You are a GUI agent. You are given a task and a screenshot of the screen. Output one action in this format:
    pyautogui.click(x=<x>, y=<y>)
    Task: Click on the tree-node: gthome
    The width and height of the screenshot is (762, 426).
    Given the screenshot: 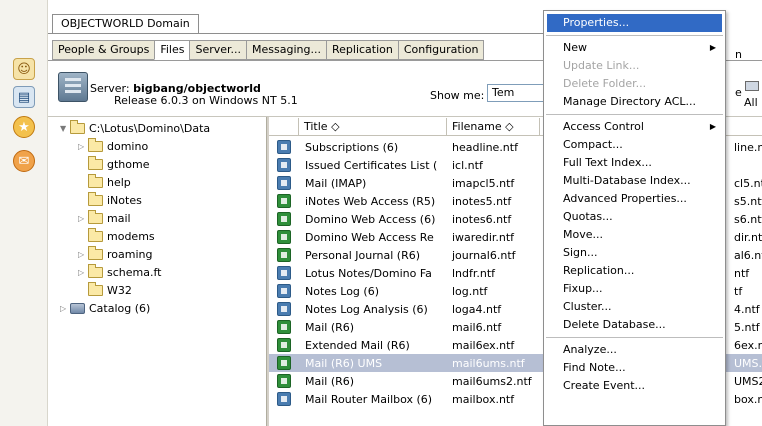 What is the action you would take?
    pyautogui.click(x=113, y=164)
    